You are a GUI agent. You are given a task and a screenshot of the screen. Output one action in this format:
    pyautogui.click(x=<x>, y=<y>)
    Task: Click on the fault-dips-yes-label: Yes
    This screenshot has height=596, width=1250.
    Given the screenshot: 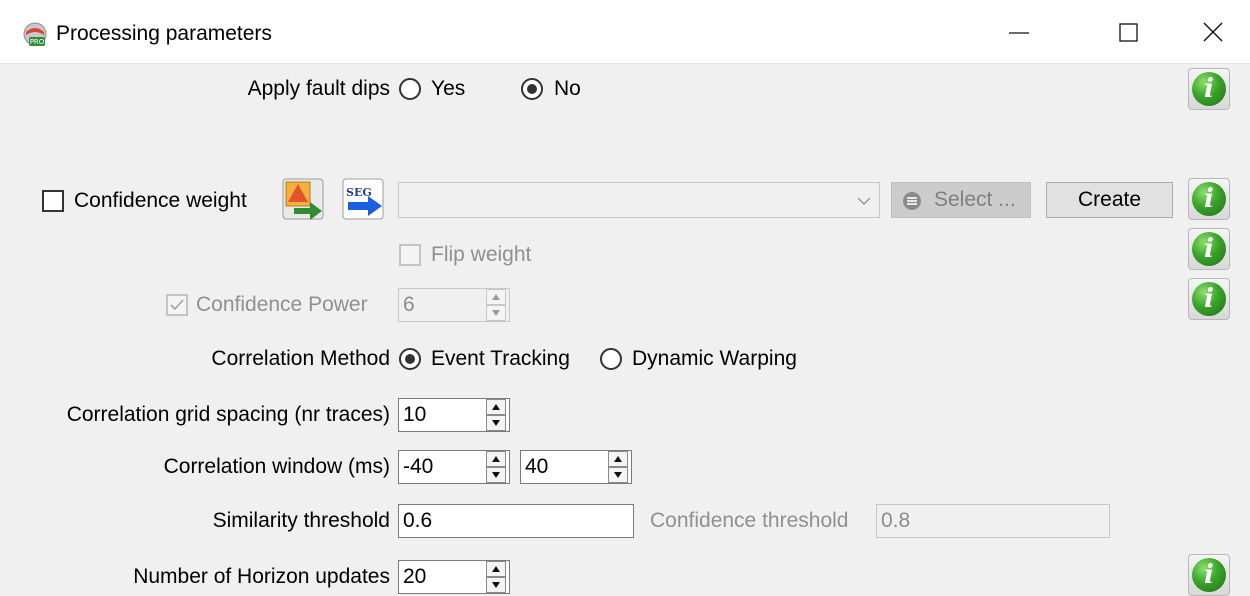 What is the action you would take?
    pyautogui.click(x=448, y=89)
    